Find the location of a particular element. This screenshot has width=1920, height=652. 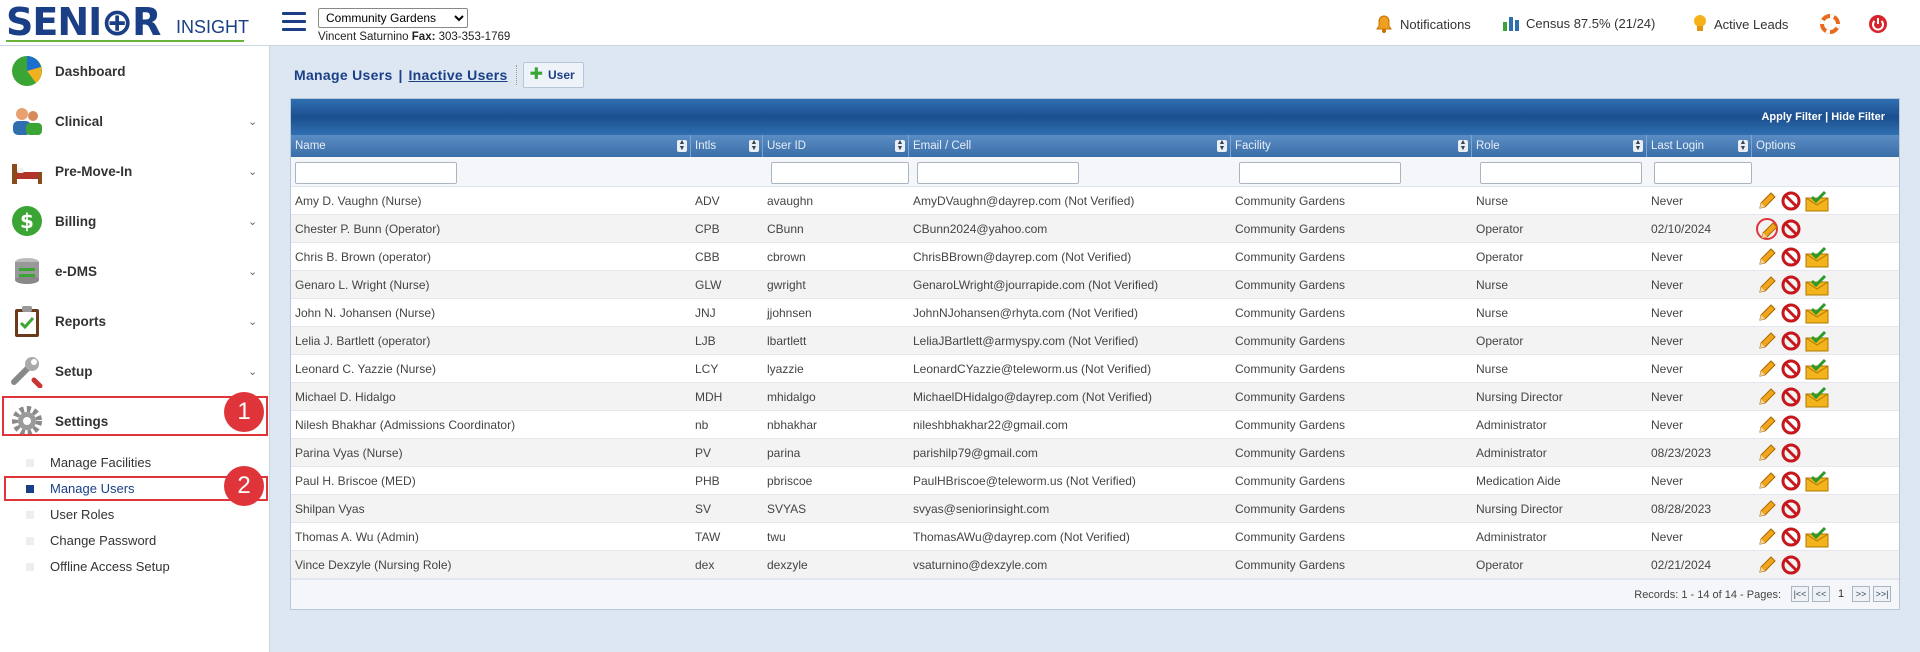

add-user-button: ✚ User is located at coordinates (553, 75).